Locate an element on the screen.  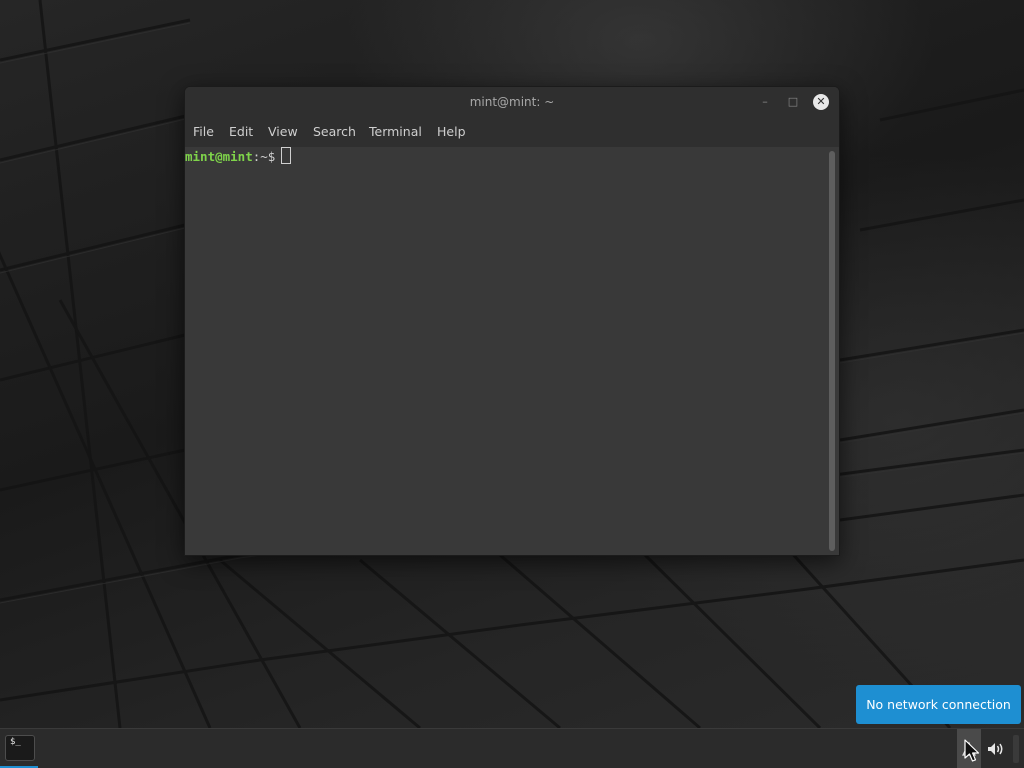
taskbar: $_ is located at coordinates (512, 748).